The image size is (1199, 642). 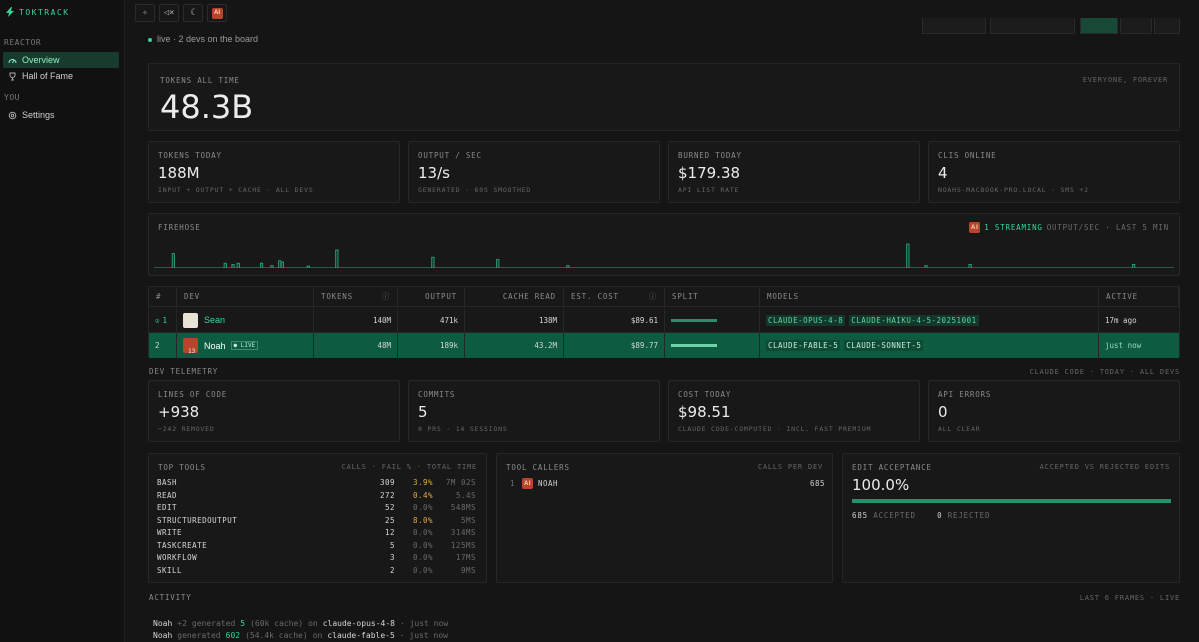 What do you see at coordinates (1099, 26) in the screenshot?
I see `range-toggle-active` at bounding box center [1099, 26].